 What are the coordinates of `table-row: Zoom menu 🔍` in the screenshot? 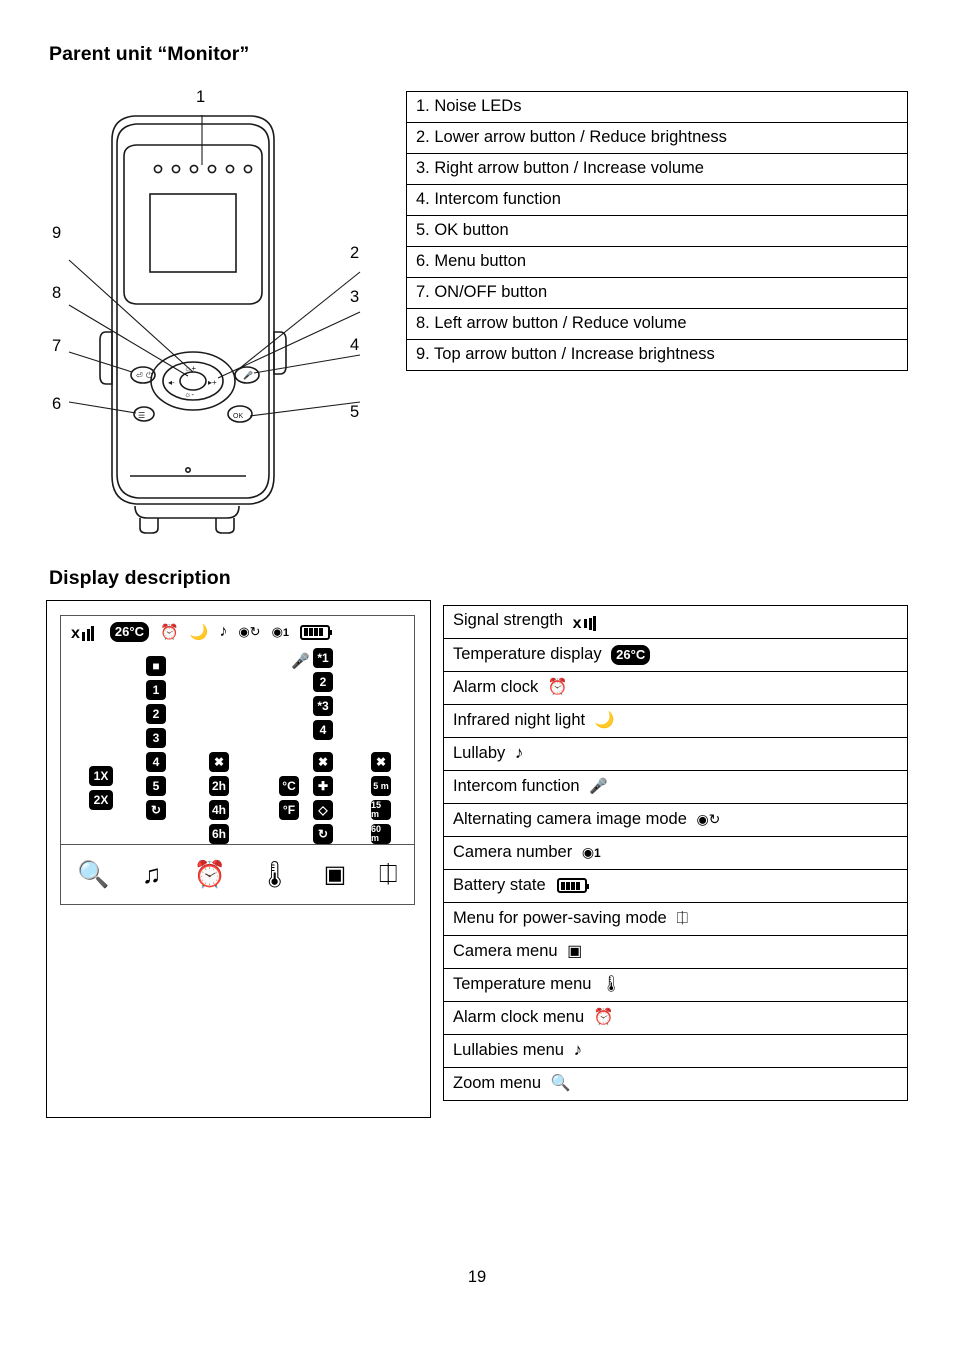 It's located at (675, 1084).